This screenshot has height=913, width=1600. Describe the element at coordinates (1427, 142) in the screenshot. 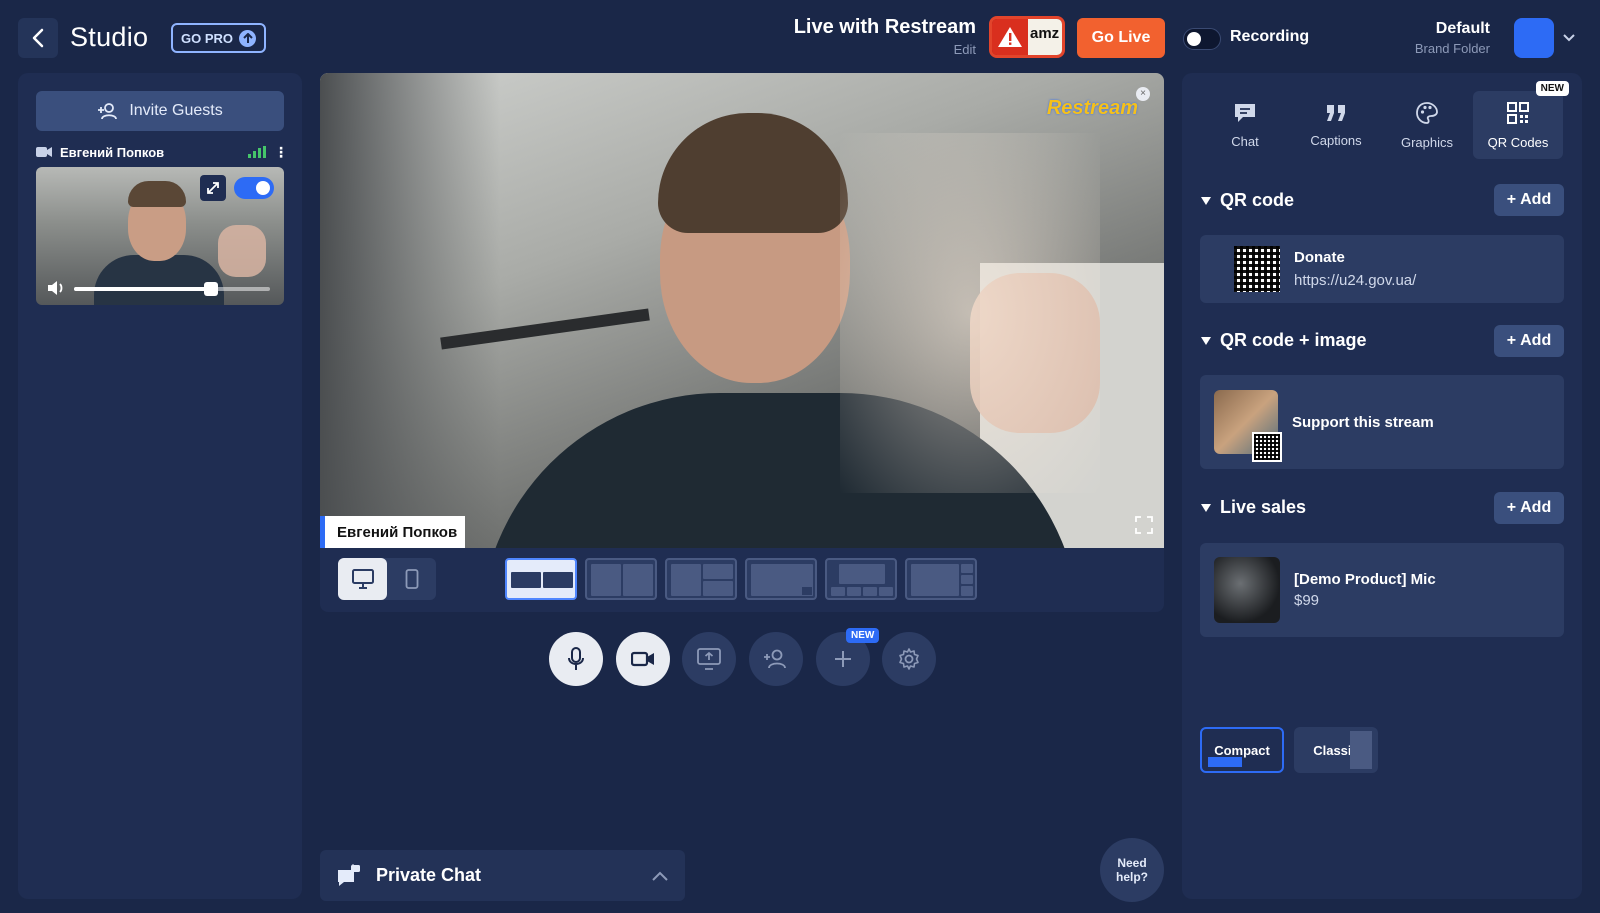

I see `tab-graphics-label: Graphics` at that location.